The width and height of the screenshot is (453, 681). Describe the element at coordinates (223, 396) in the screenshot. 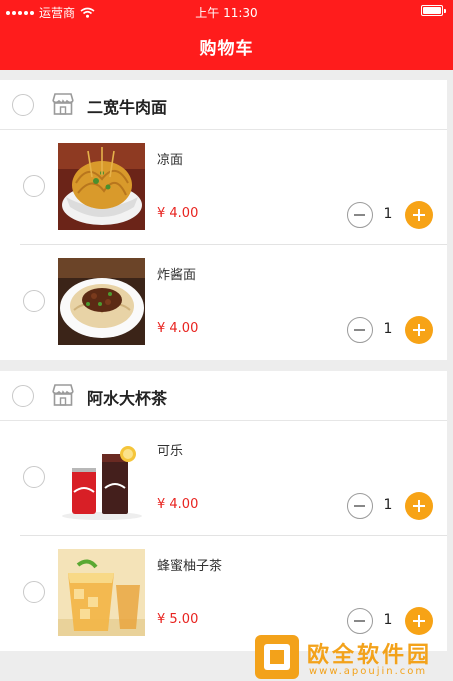

I see `shop-header: 阿水大杯茶` at that location.